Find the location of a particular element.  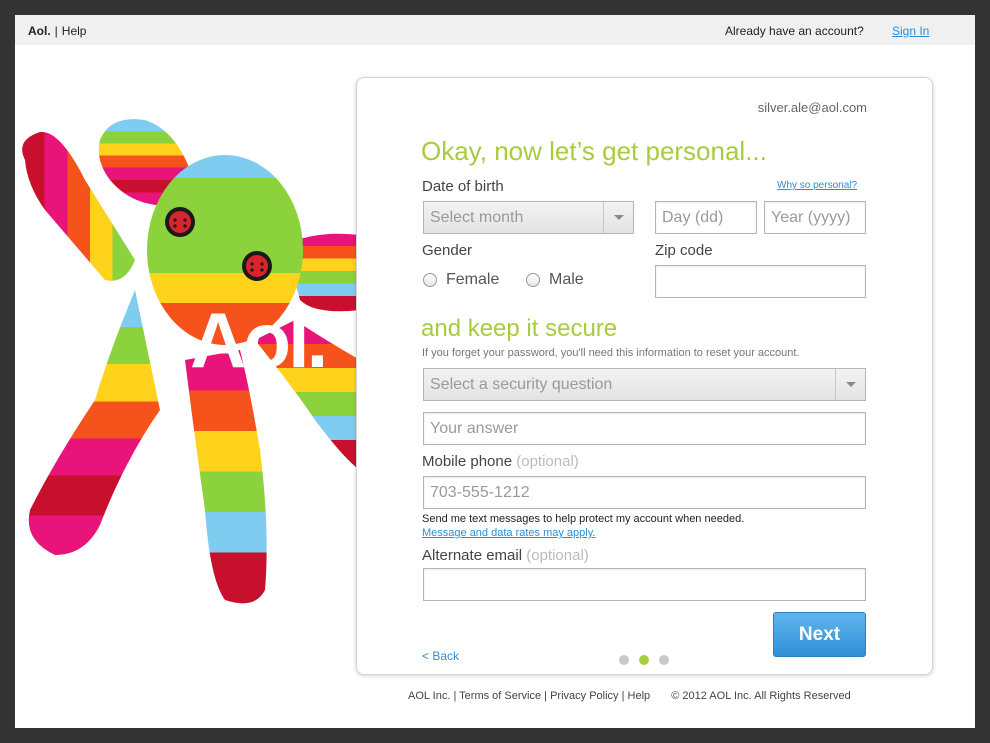

data-rates-link: Message and data rates may apply. is located at coordinates (508, 533).